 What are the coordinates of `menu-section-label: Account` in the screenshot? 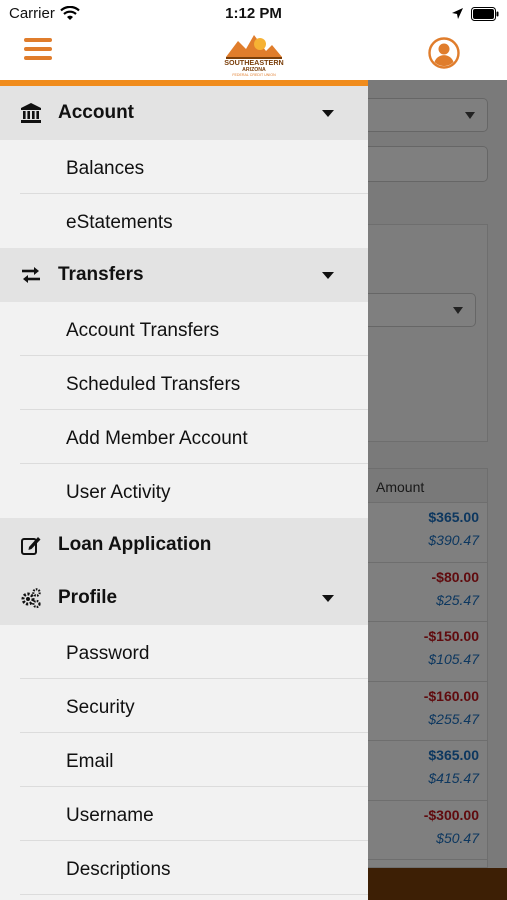 It's located at (96, 112).